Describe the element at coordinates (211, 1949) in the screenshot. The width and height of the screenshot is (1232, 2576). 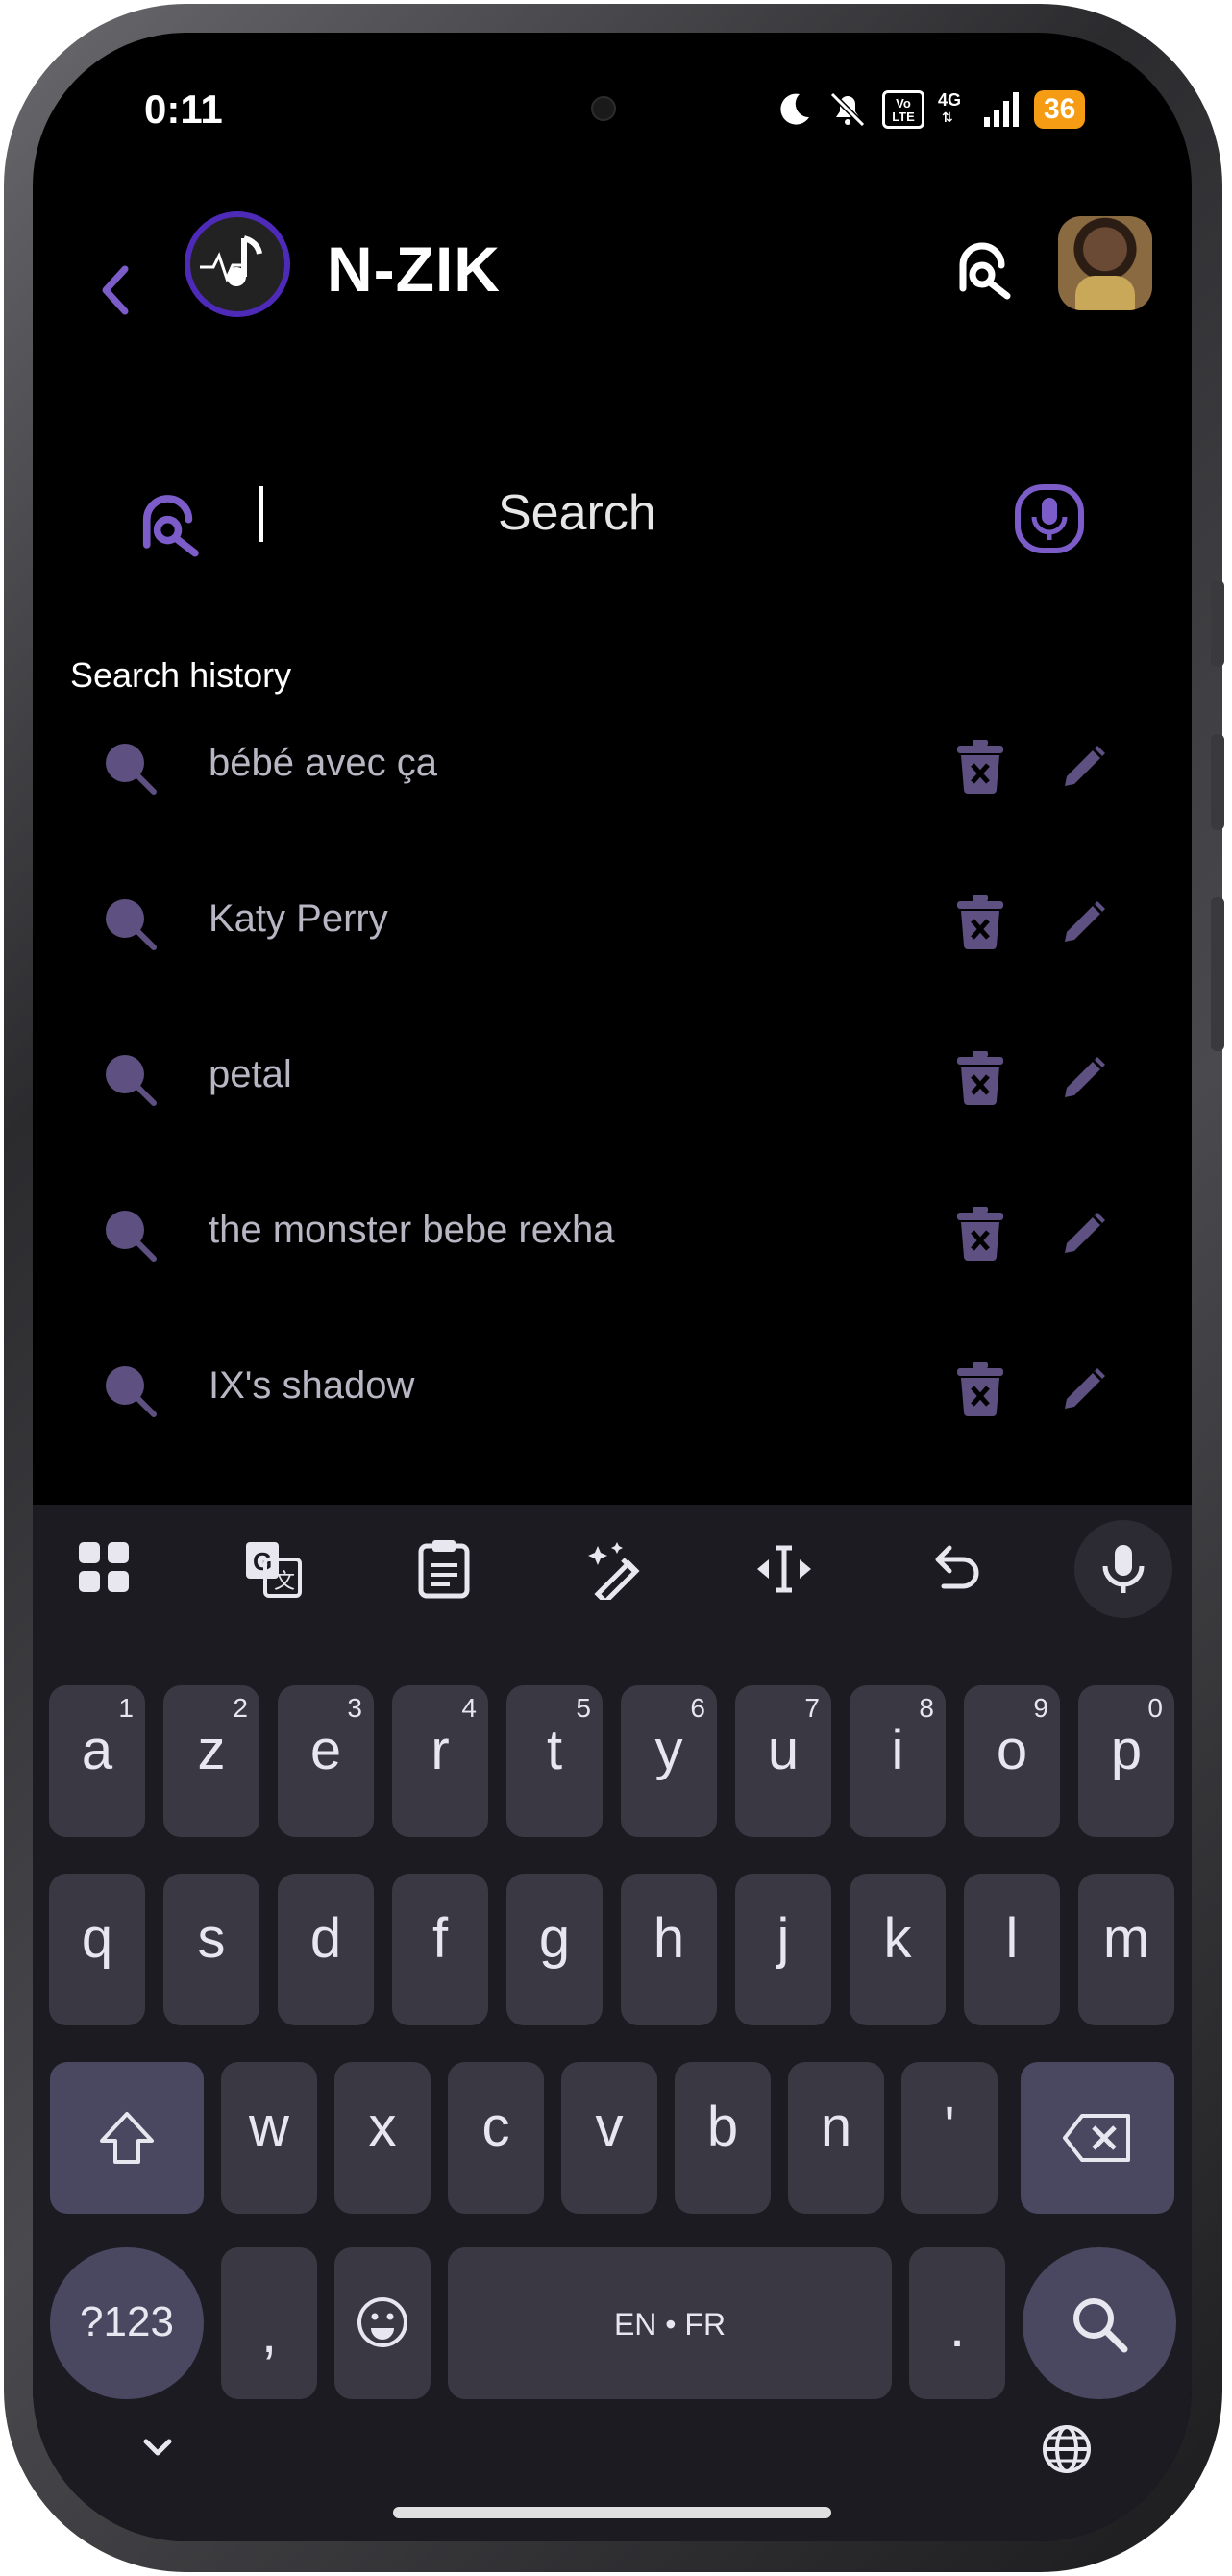
I see `key-s: s` at that location.